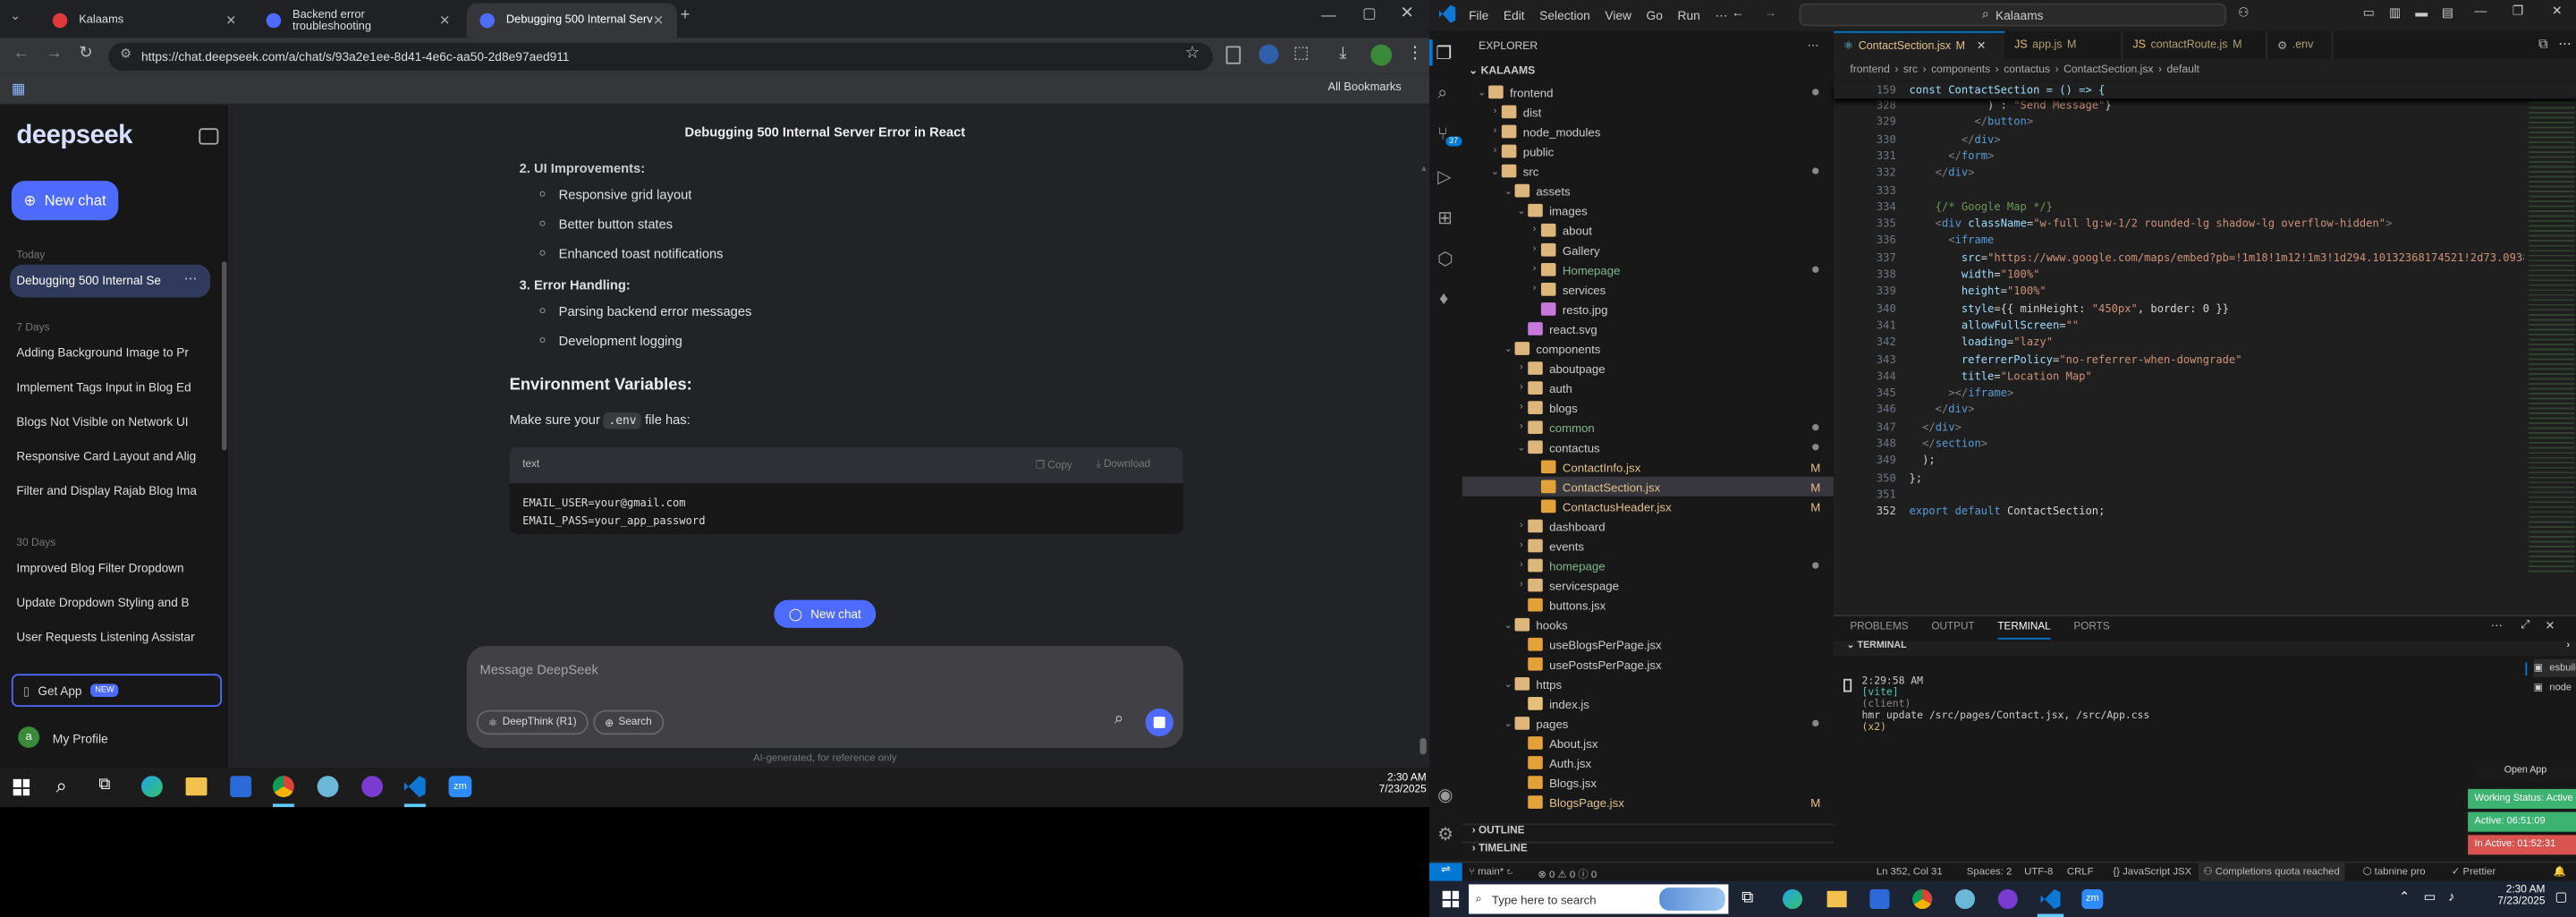 The height and width of the screenshot is (917, 2576). Describe the element at coordinates (1451, 899) in the screenshot. I see `windows-start-icon` at that location.